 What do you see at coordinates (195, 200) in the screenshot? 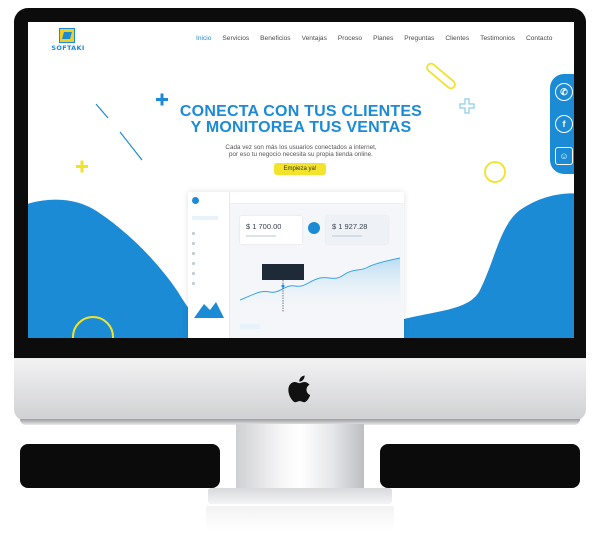
I see `dashboard-avatar` at bounding box center [195, 200].